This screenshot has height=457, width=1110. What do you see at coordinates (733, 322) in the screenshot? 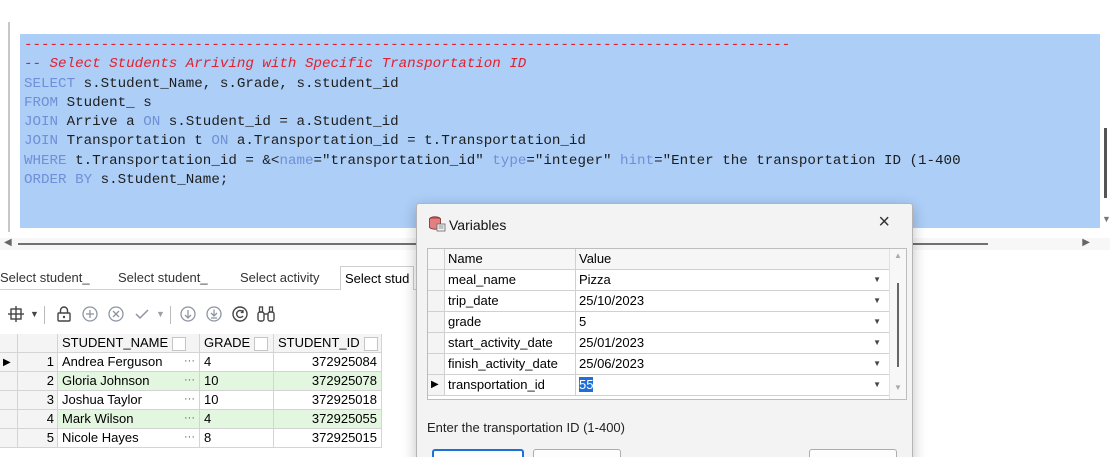
I see `variable-value-field: 5 ▼` at bounding box center [733, 322].